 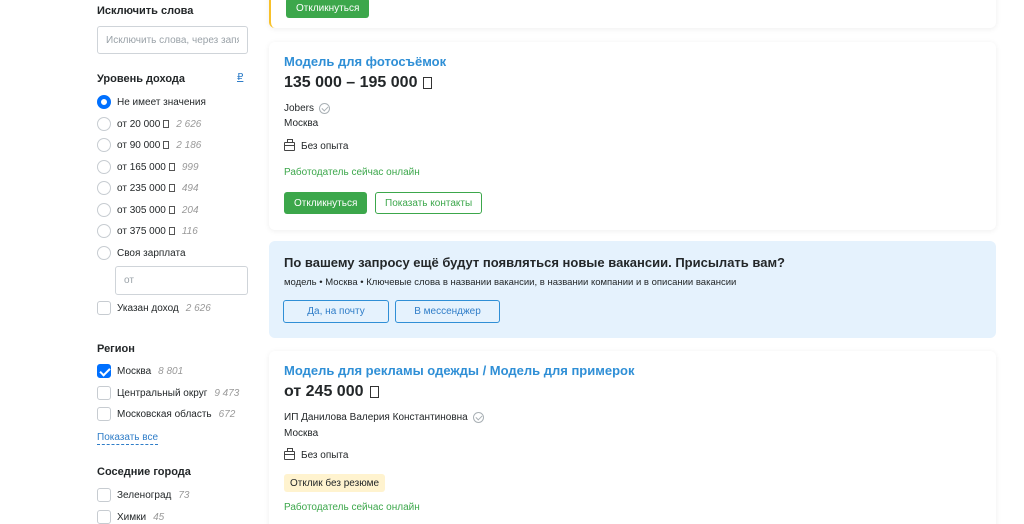 What do you see at coordinates (116, 349) in the screenshot?
I see `region-title: Регион` at bounding box center [116, 349].